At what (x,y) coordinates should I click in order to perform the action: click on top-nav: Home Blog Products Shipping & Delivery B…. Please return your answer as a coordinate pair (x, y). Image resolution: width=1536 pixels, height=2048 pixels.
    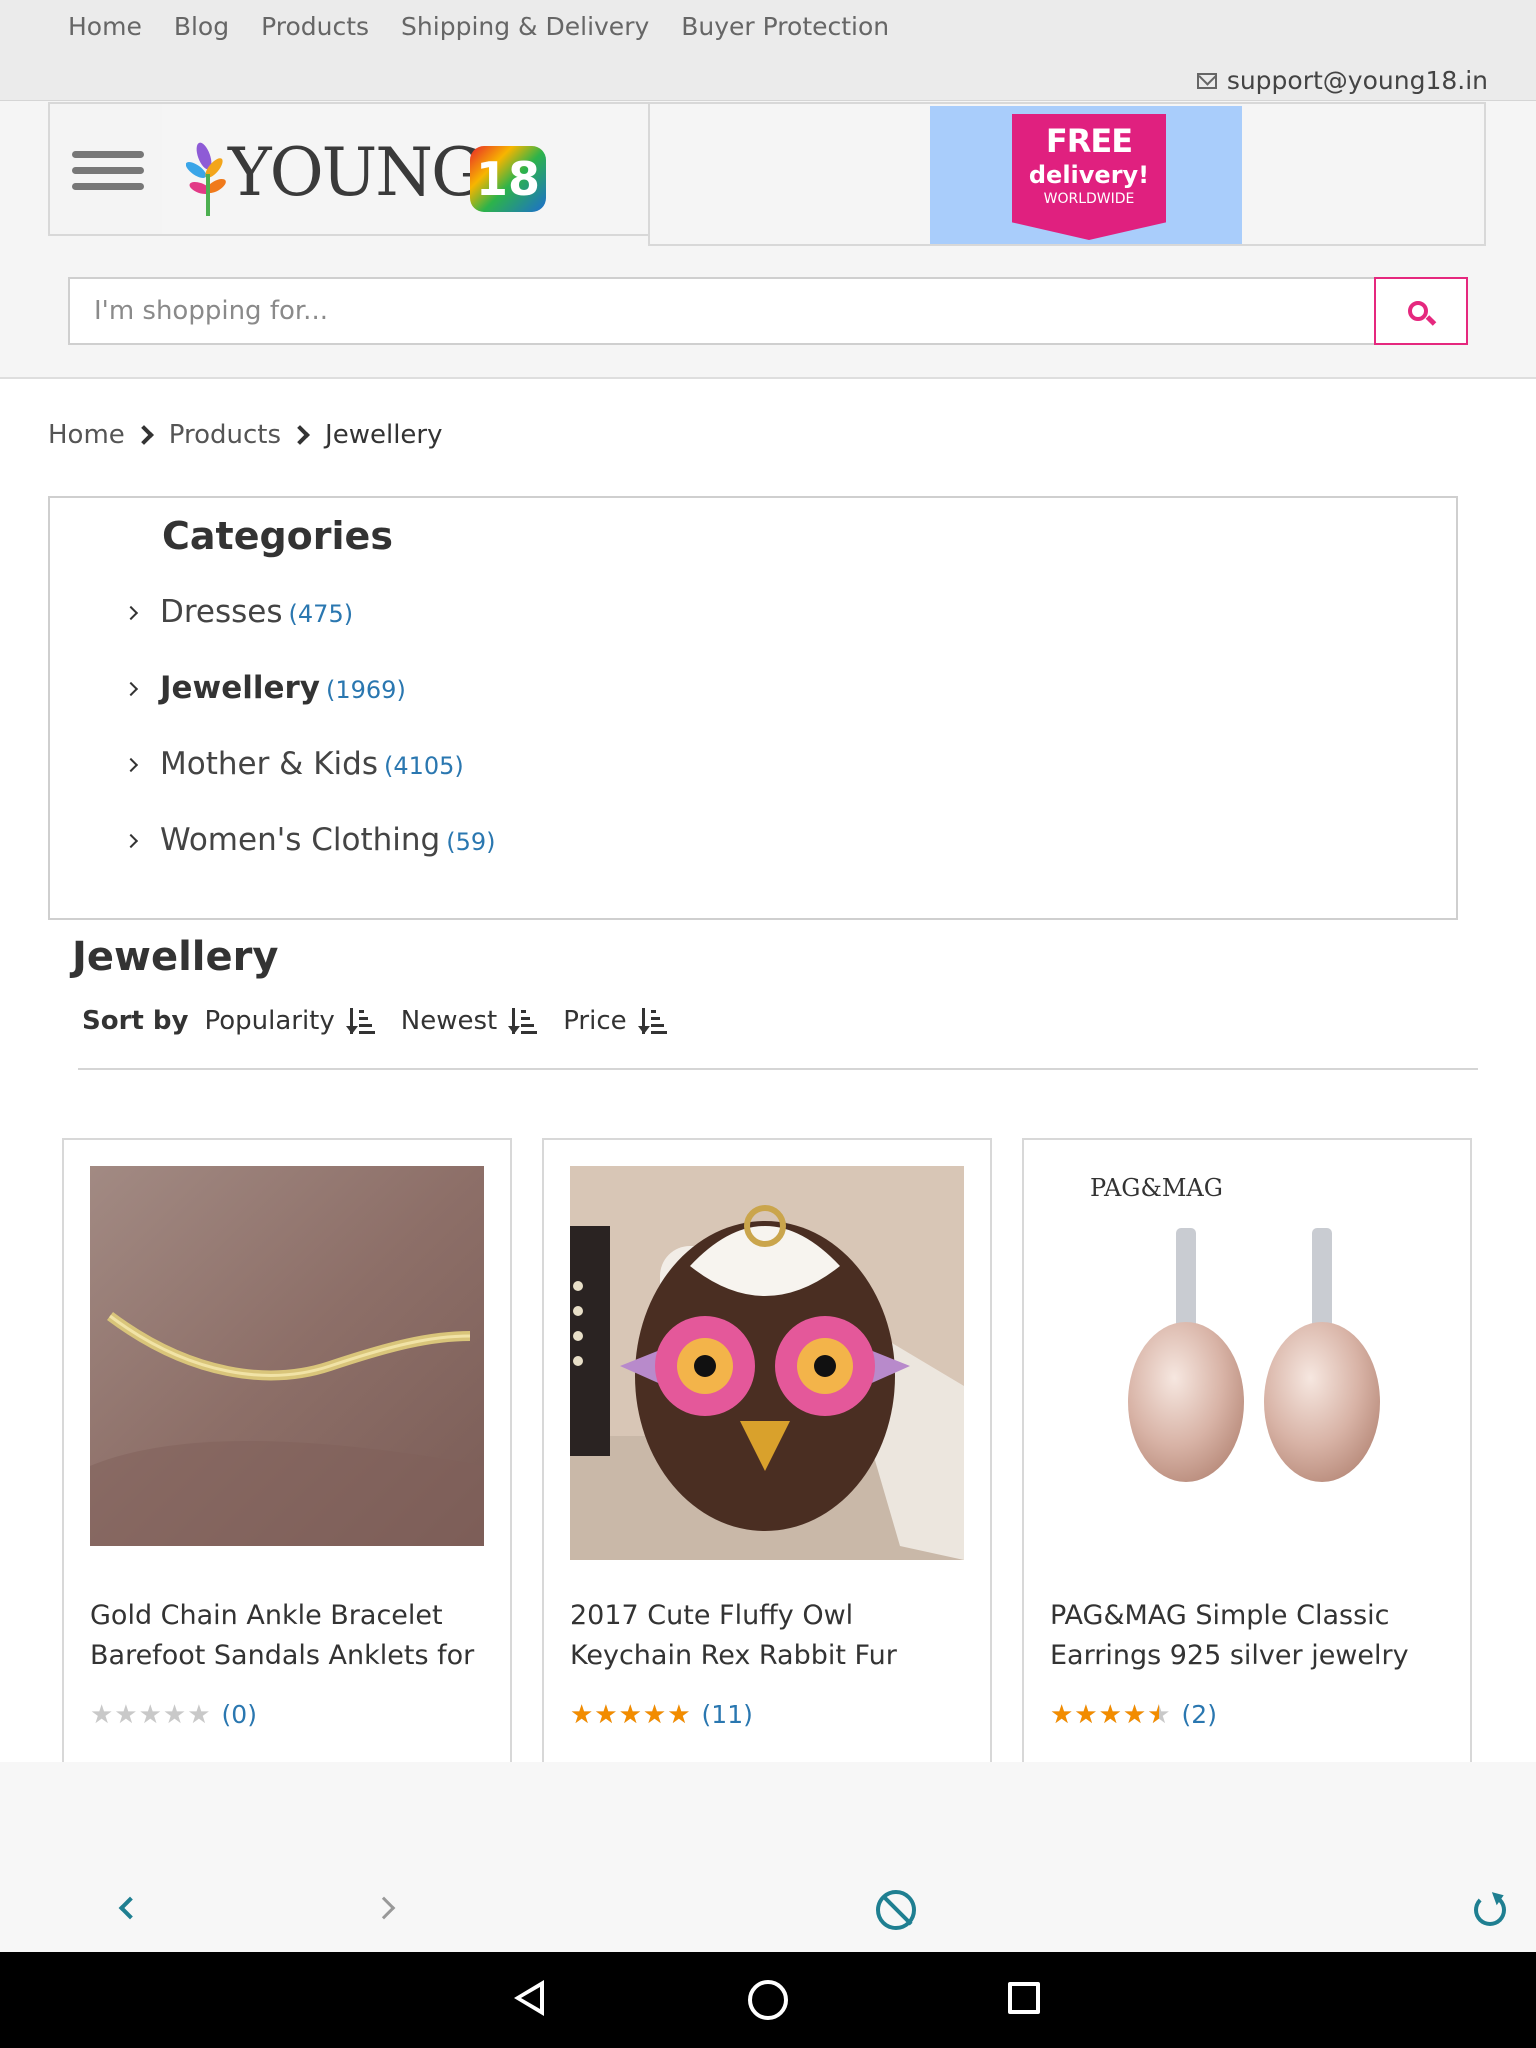
    Looking at the image, I should click on (478, 26).